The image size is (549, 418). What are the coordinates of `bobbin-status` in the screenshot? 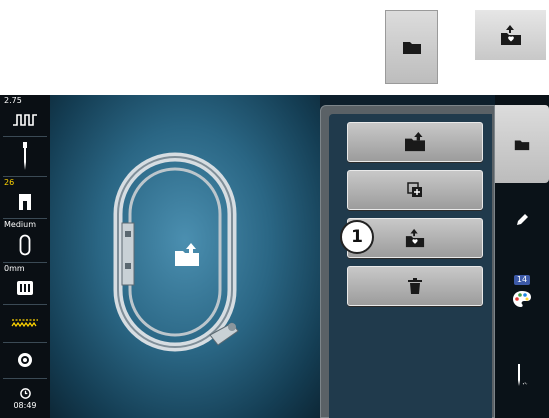 It's located at (25, 360).